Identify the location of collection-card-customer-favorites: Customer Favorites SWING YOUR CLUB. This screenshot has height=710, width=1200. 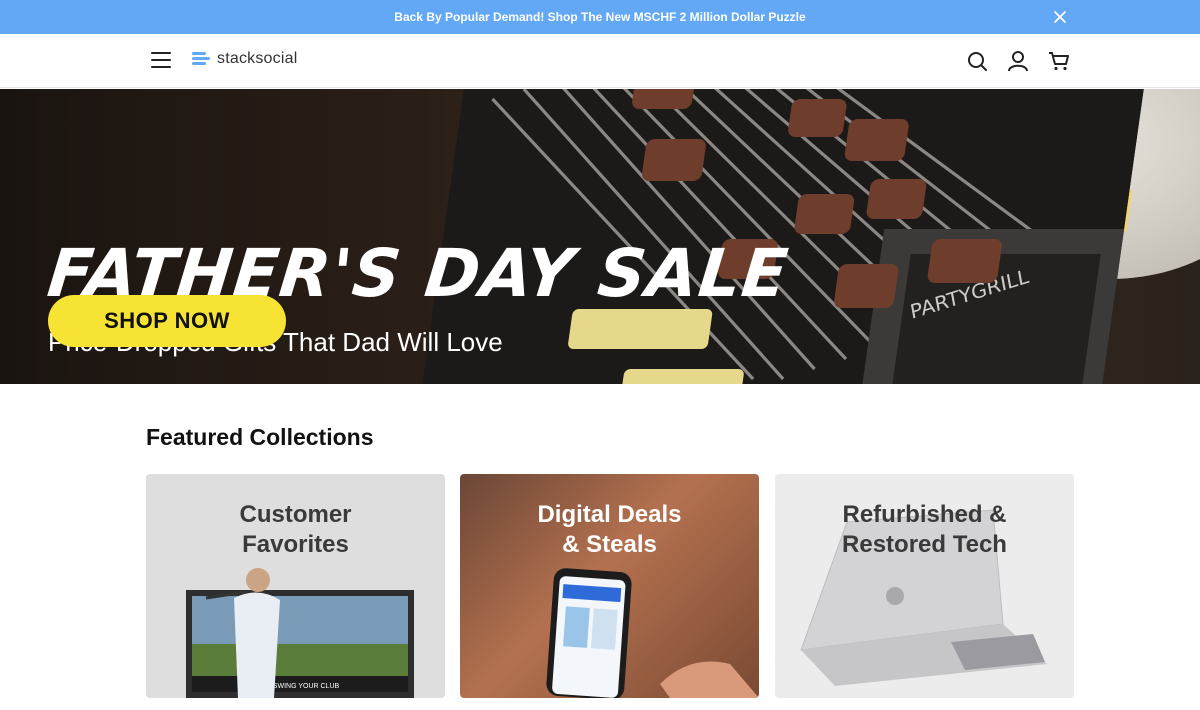
(295, 586).